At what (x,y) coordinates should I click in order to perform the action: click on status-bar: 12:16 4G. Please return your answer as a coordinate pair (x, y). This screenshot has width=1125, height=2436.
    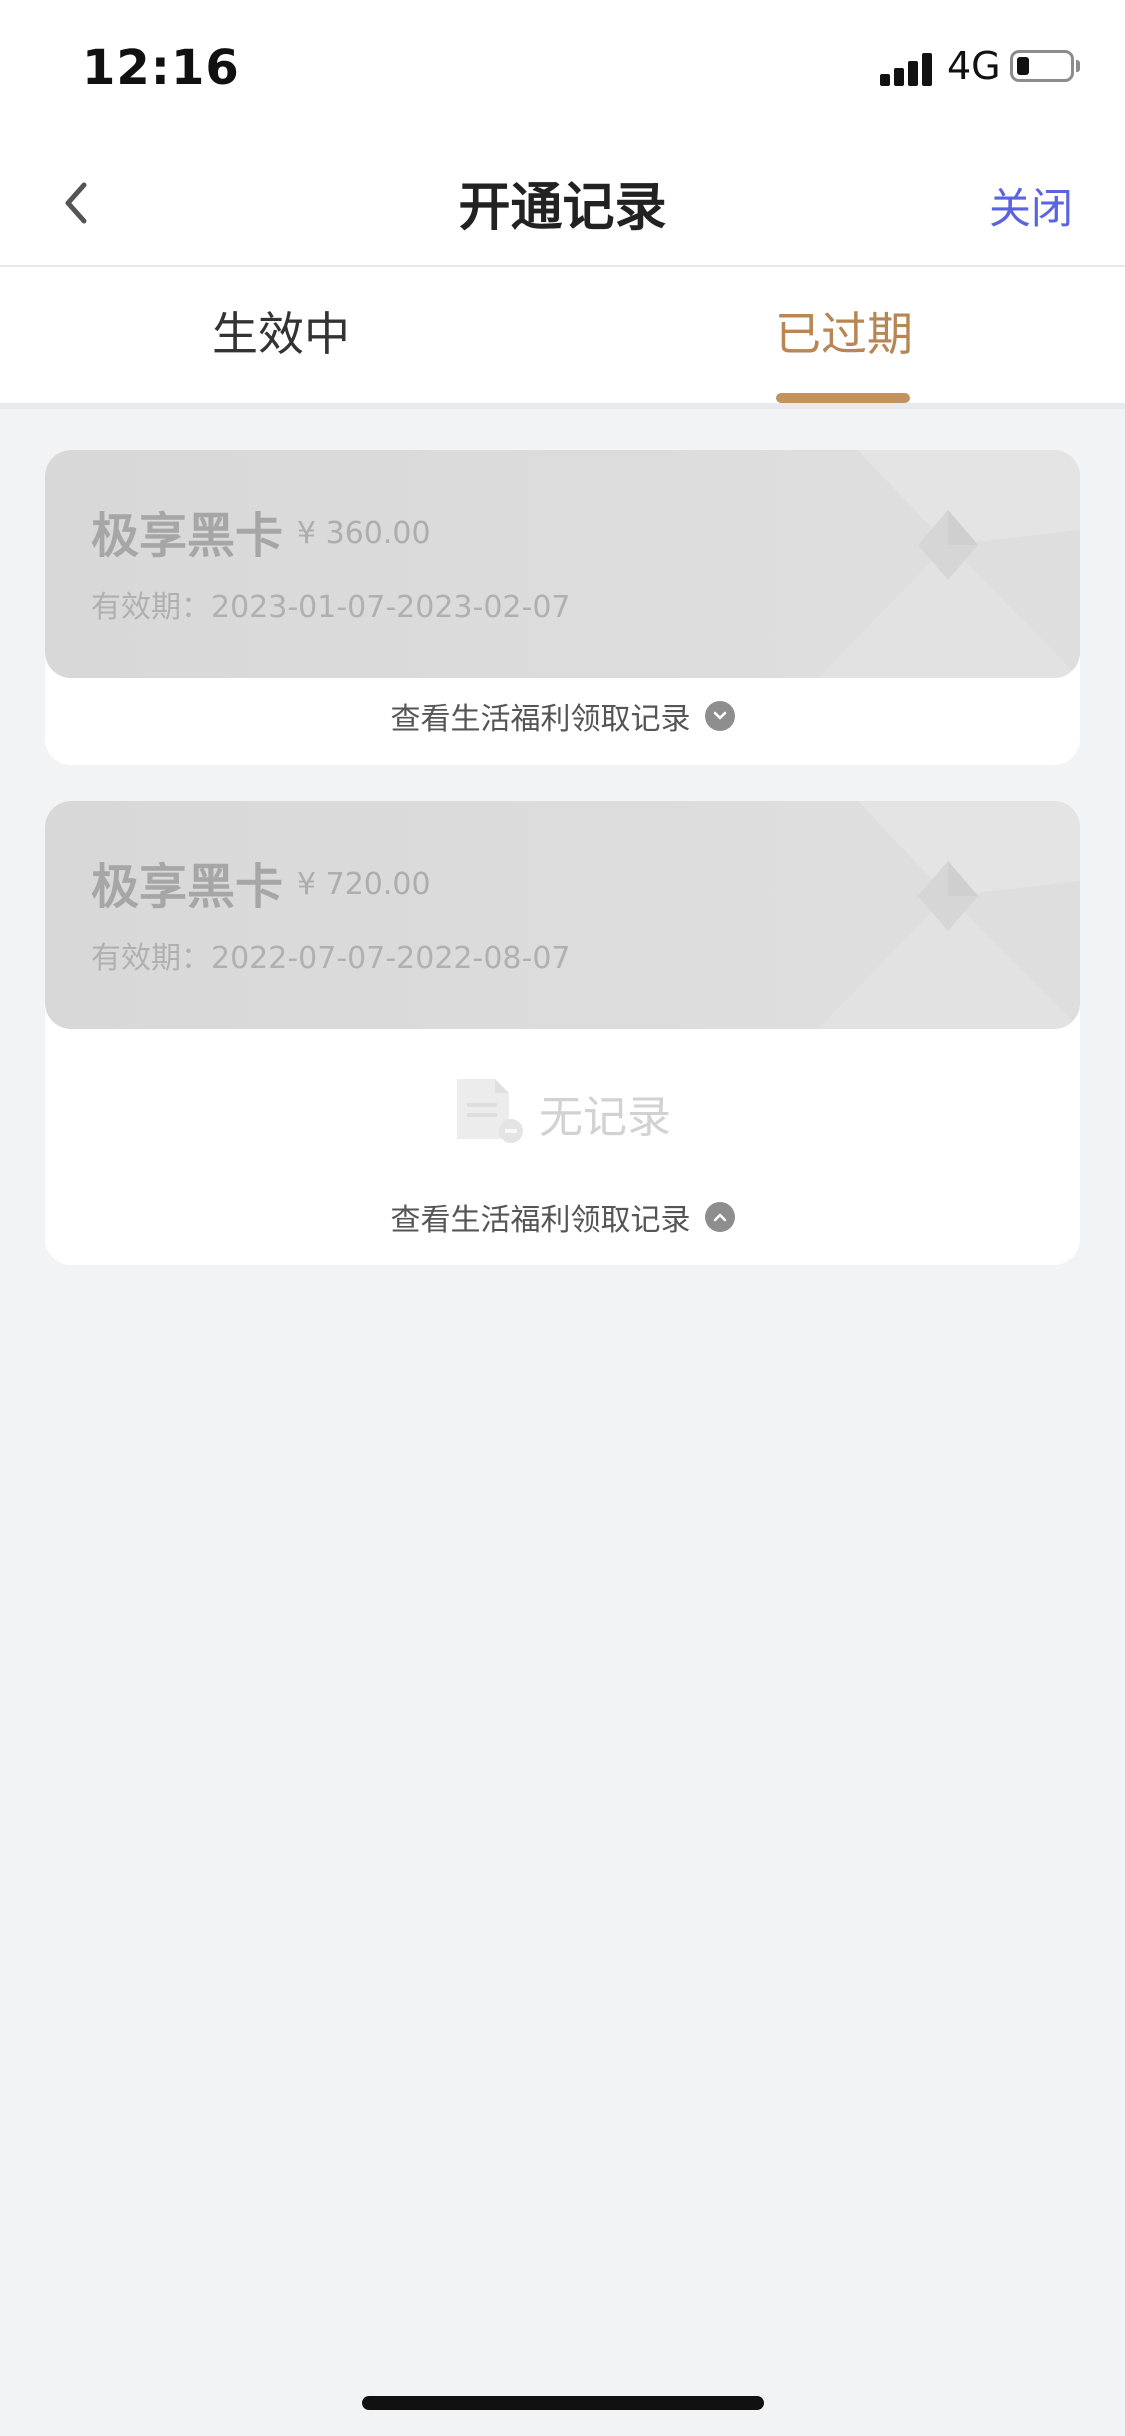
    Looking at the image, I should click on (562, 67).